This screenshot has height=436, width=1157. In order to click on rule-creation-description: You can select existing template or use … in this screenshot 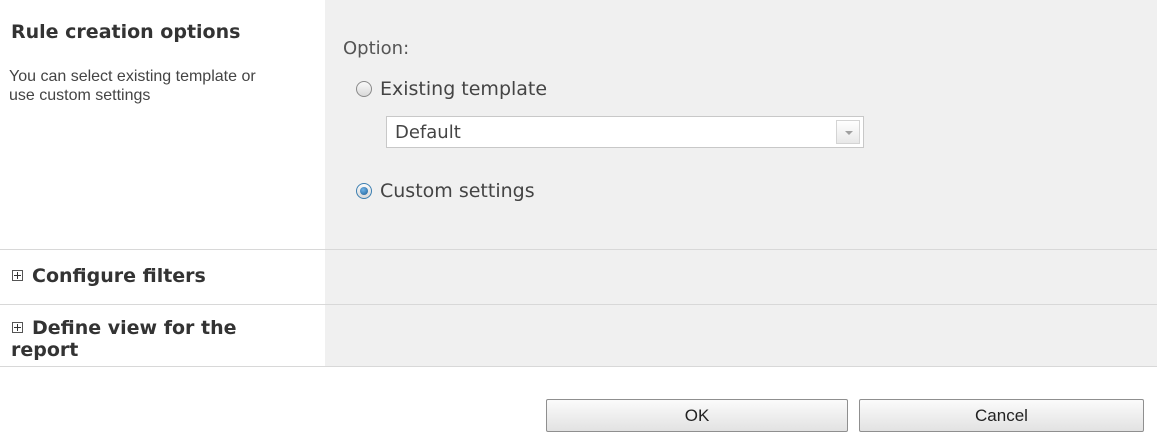, I will do `click(132, 86)`.